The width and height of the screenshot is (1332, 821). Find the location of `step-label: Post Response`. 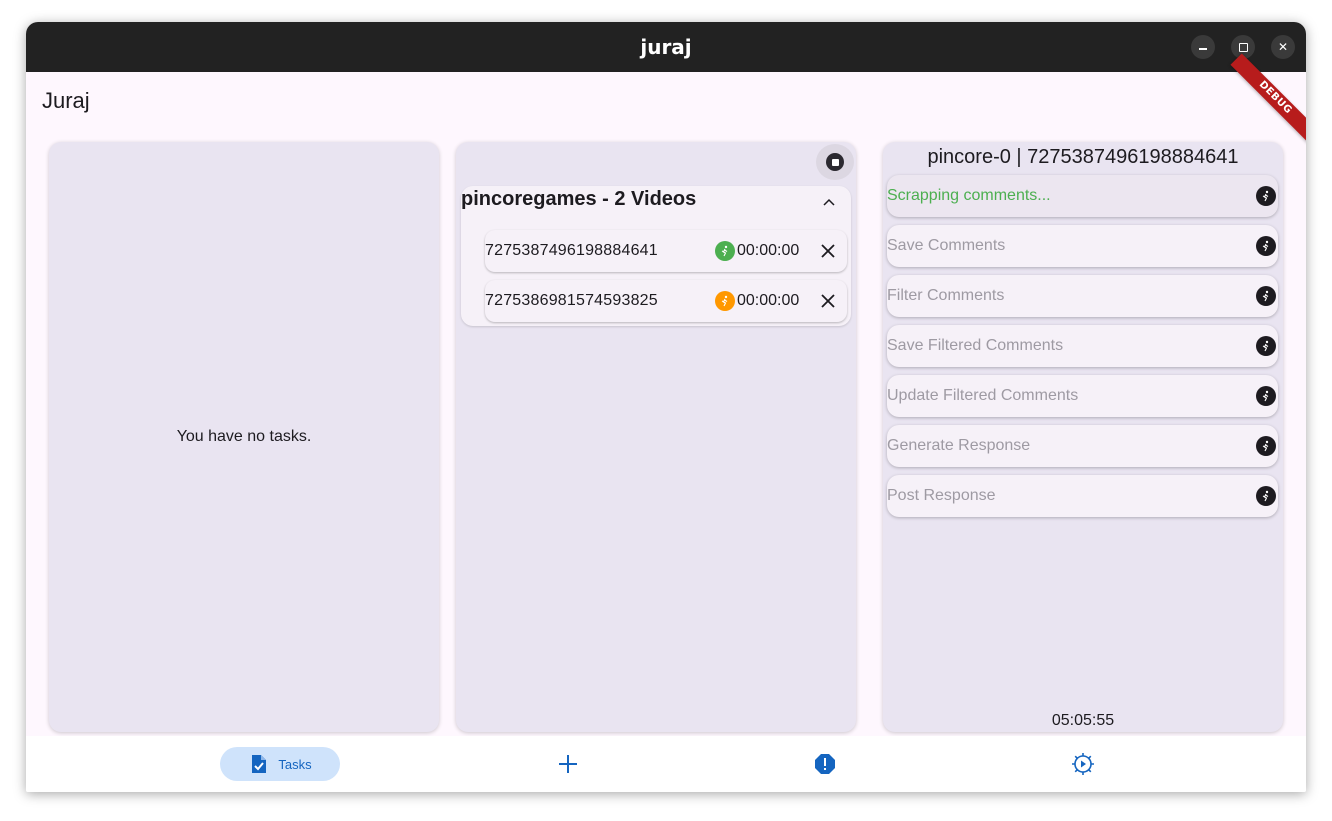

step-label: Post Response is located at coordinates (941, 495).